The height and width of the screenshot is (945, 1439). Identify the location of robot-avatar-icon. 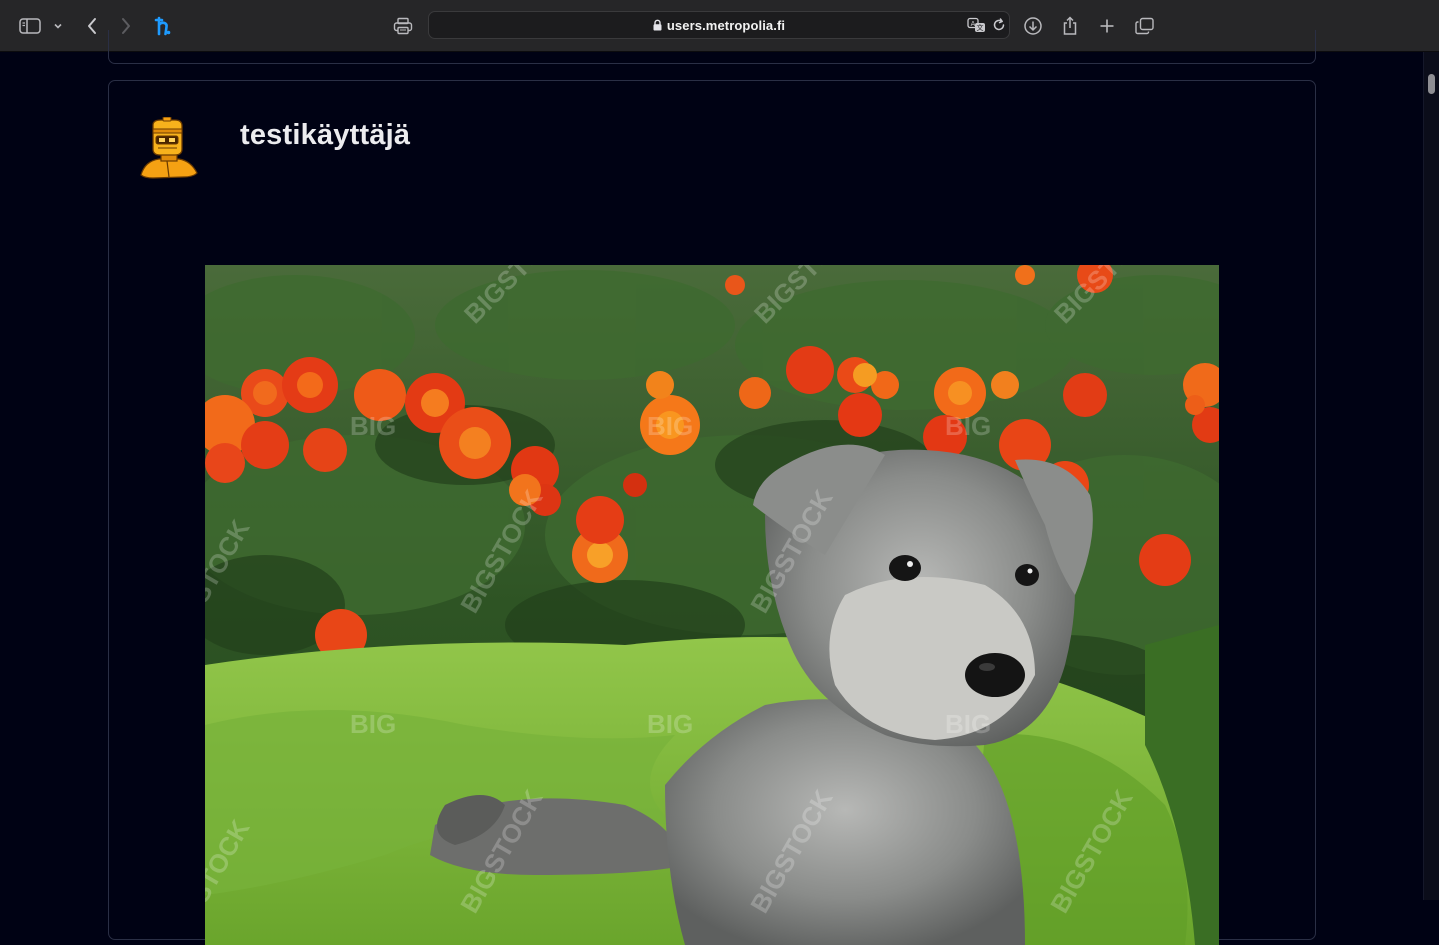
(169, 148).